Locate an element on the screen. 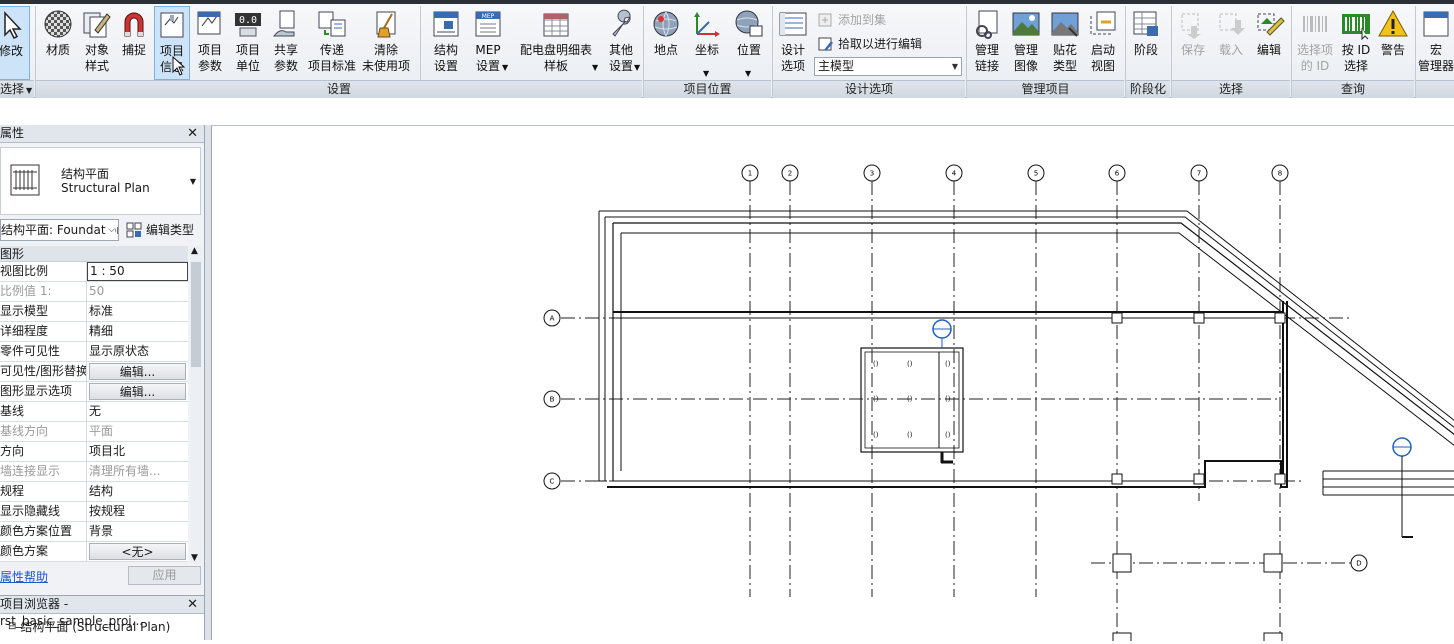  property-row: 颜色方案位置 背景 is located at coordinates (94, 532).